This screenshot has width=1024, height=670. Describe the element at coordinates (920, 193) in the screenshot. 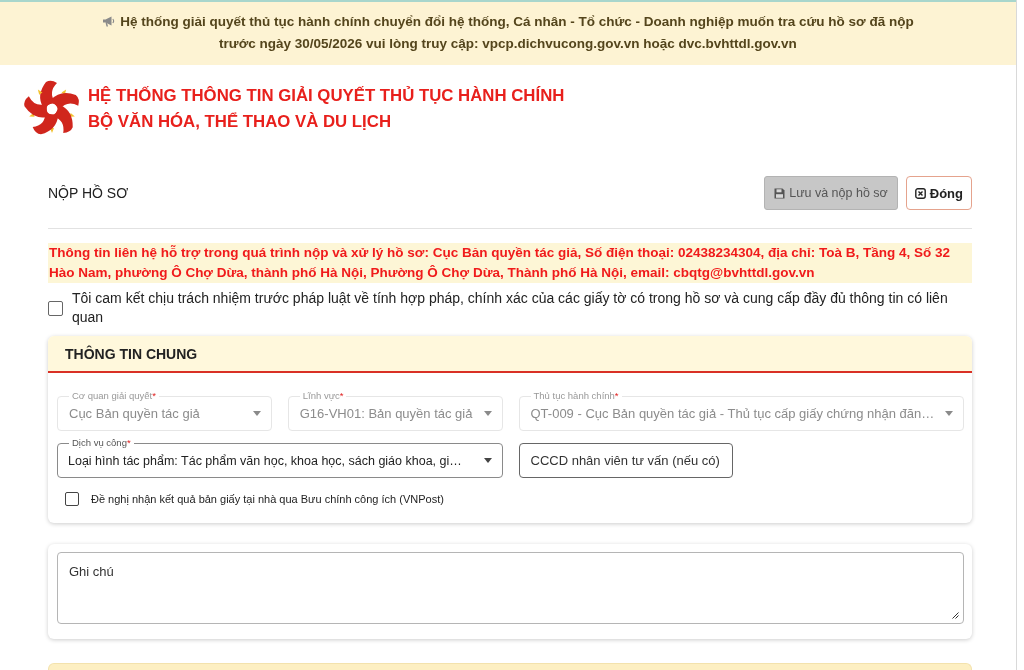

I see `boxed-x-icon` at that location.